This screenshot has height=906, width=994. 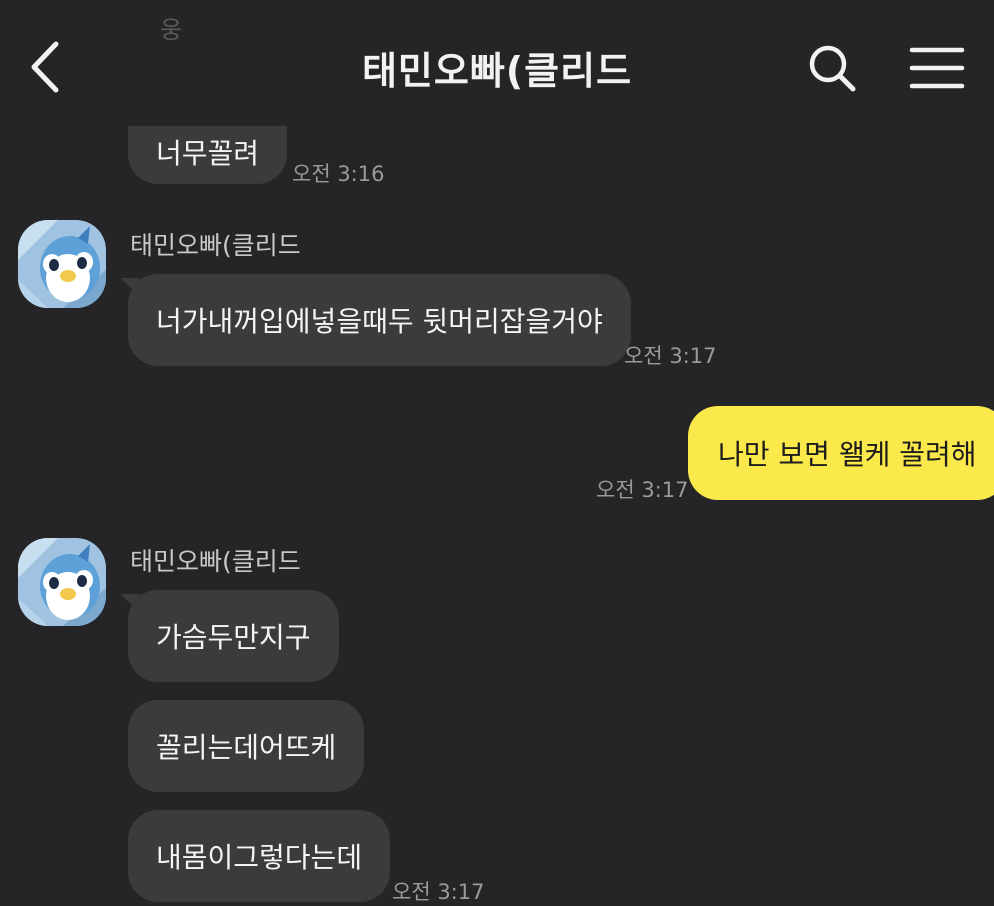 I want to click on menu-button, so click(x=937, y=68).